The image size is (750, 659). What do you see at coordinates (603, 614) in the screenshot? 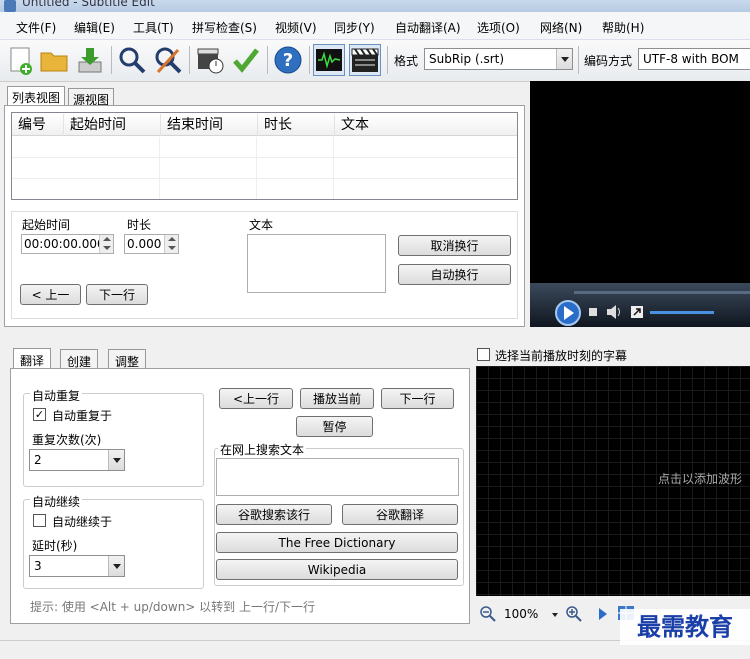
I see `play-waveform-icon` at bounding box center [603, 614].